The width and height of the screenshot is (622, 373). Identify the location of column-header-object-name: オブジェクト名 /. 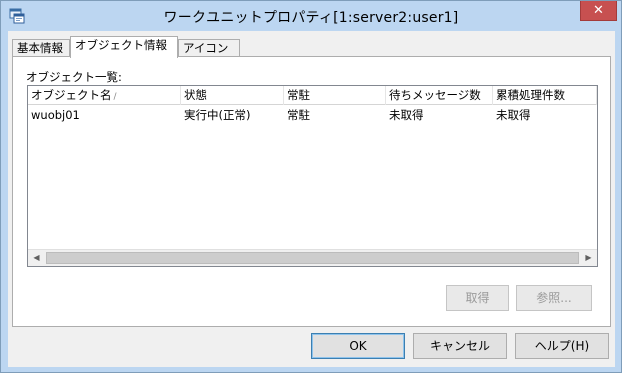
(104, 95).